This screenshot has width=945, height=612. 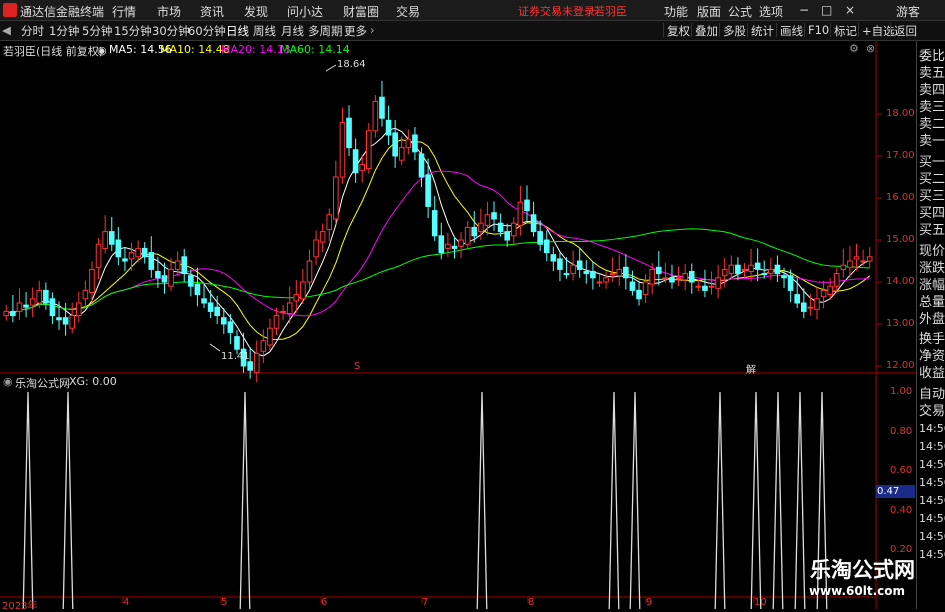 What do you see at coordinates (408, 11) in the screenshot?
I see `menu-jiaoyi: 交易` at bounding box center [408, 11].